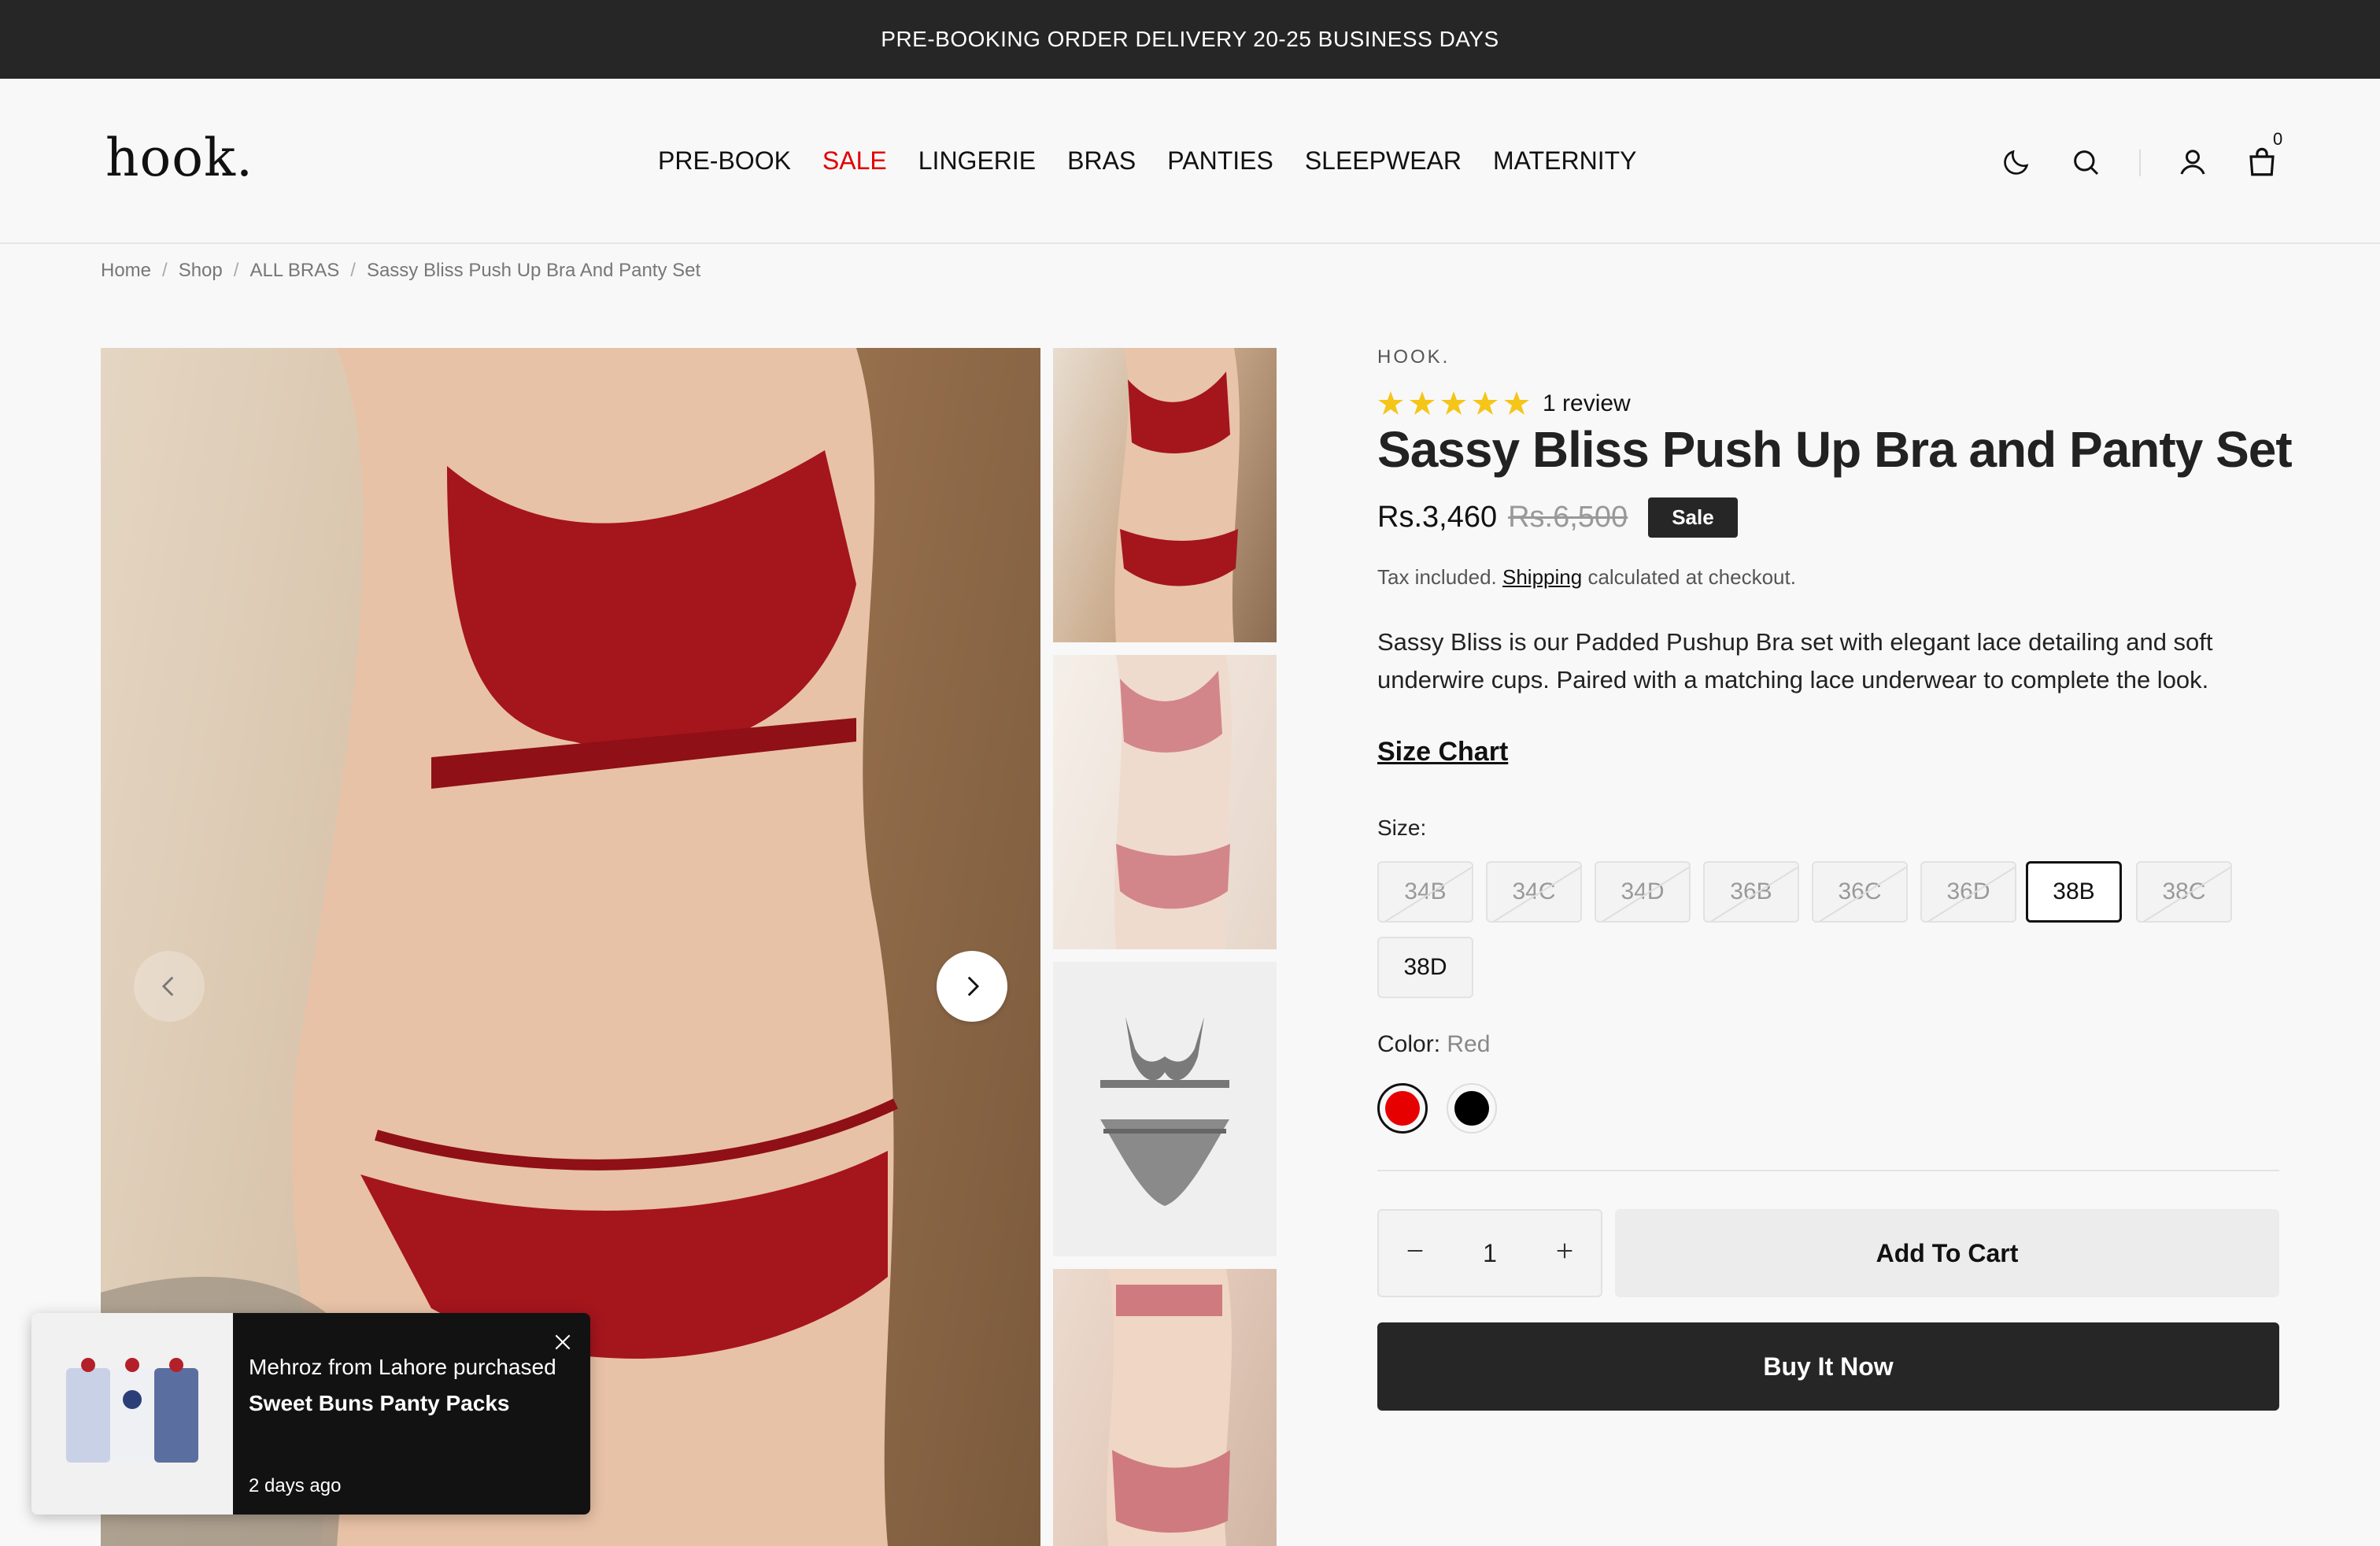 Image resolution: width=2380 pixels, height=1546 pixels. Describe the element at coordinates (2184, 892) in the screenshot. I see `size-option-38c: 38C` at that location.